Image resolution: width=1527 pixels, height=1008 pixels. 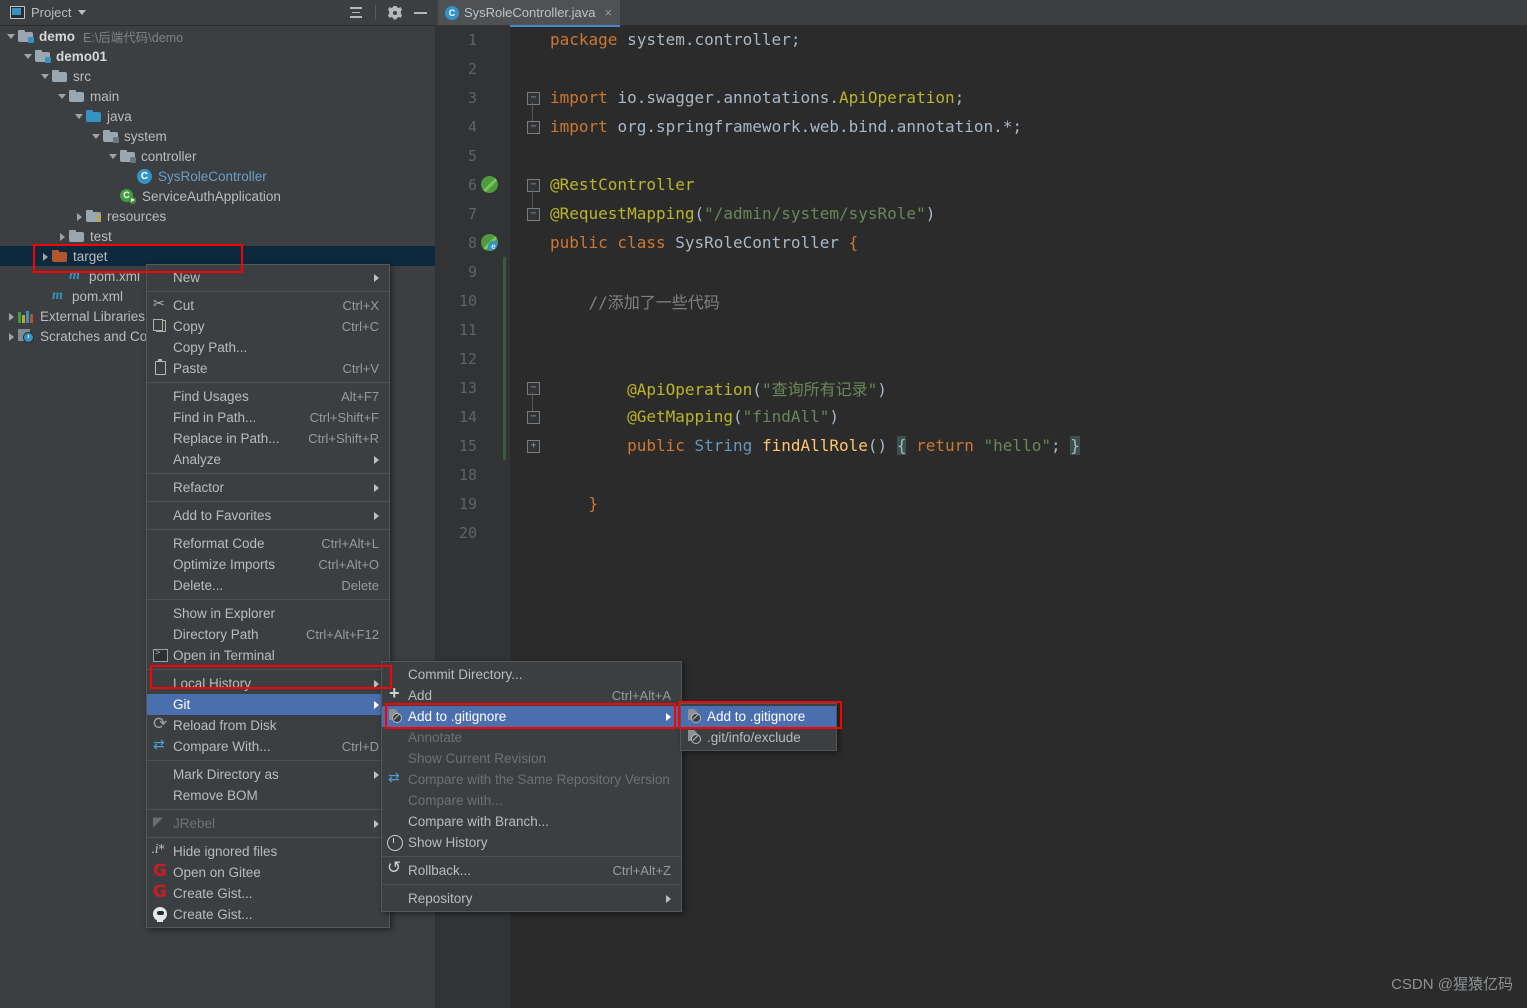 What do you see at coordinates (981, 358) in the screenshot?
I see `code-line: 12` at bounding box center [981, 358].